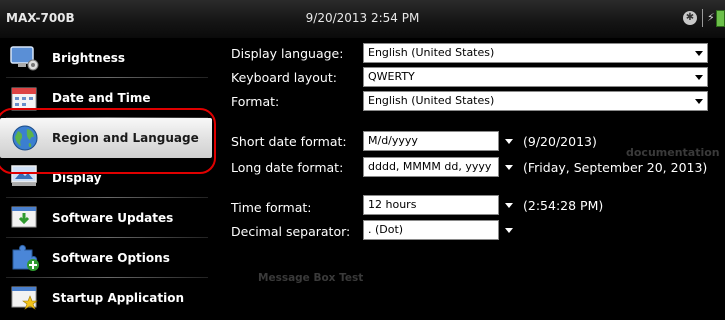 This screenshot has width=725, height=320. I want to click on long-date-format-label: Long date format:, so click(287, 167).